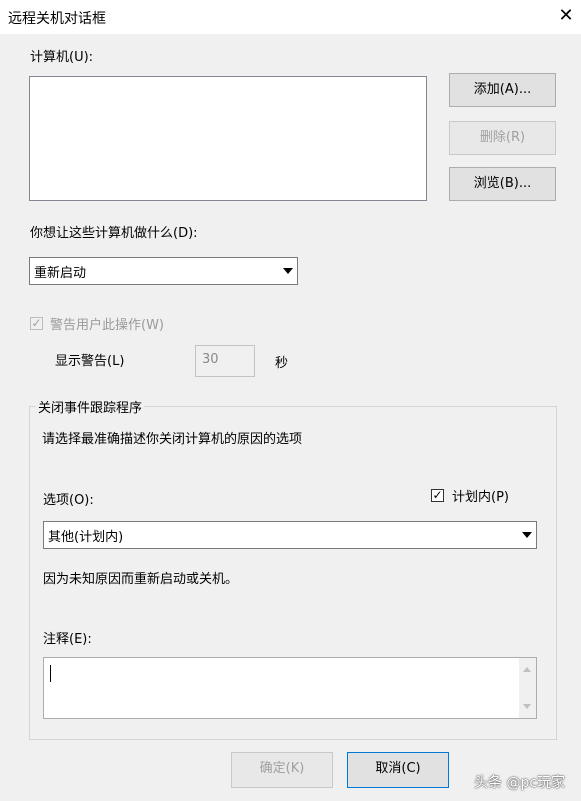  Describe the element at coordinates (282, 363) in the screenshot. I see `seconds-unit-label: 秒` at that location.